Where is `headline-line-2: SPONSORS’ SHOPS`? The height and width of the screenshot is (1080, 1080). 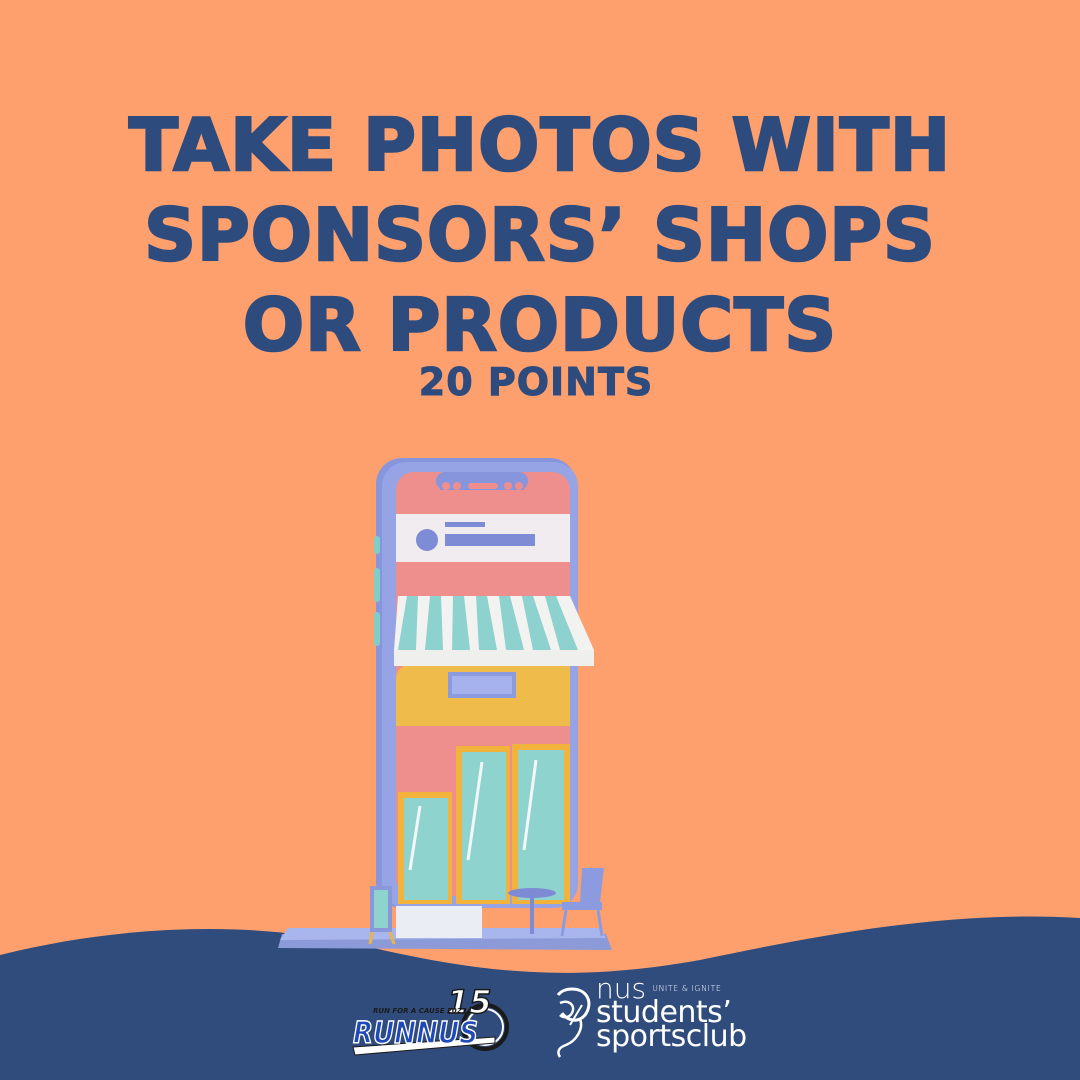
headline-line-2: SPONSORS’ SHOPS is located at coordinates (539, 235).